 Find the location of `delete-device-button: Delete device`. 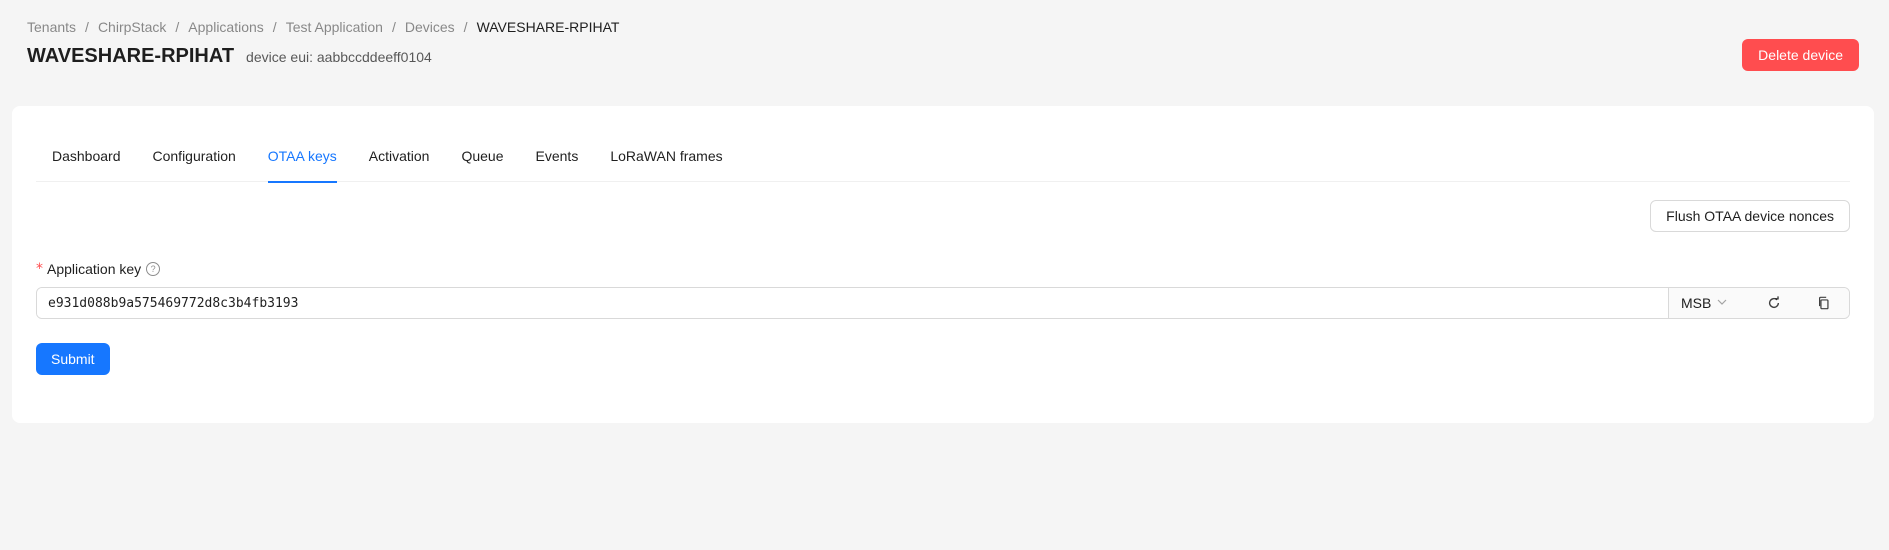

delete-device-button: Delete device is located at coordinates (1800, 55).